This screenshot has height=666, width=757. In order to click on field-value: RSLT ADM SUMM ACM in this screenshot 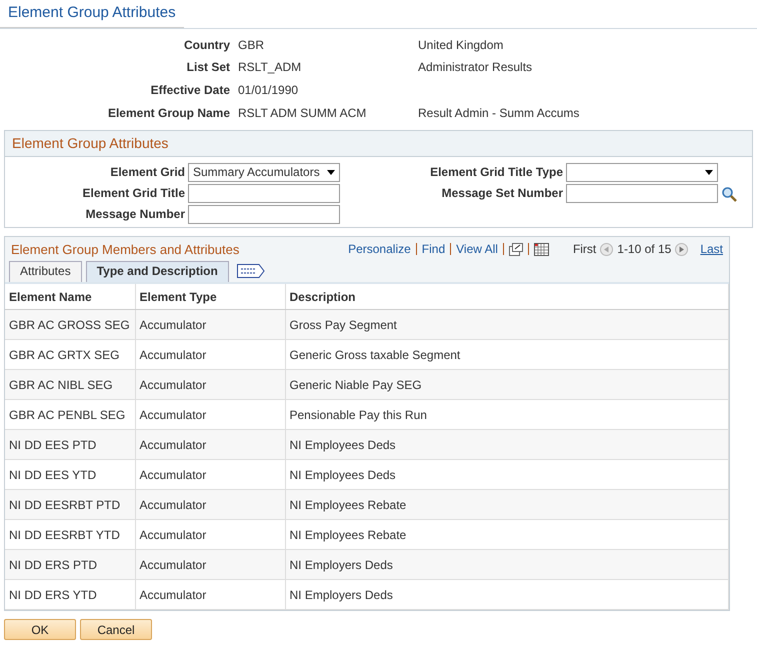, I will do `click(303, 113)`.